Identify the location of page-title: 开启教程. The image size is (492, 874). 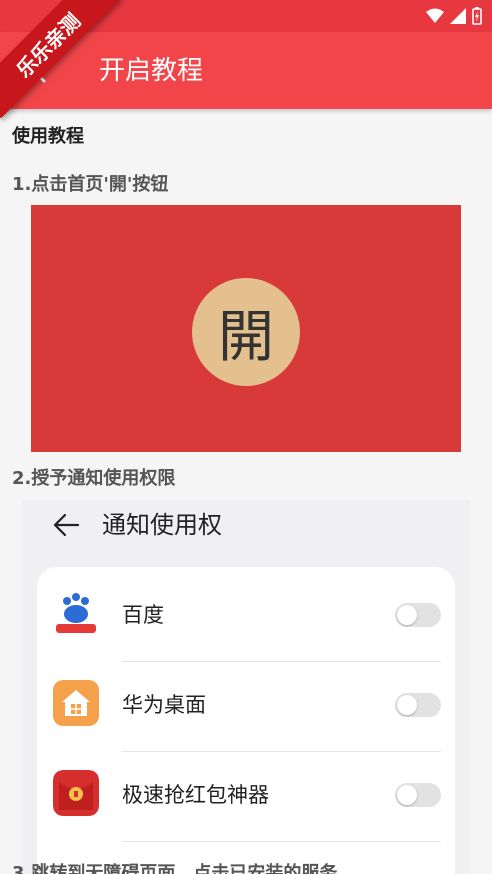
(151, 71).